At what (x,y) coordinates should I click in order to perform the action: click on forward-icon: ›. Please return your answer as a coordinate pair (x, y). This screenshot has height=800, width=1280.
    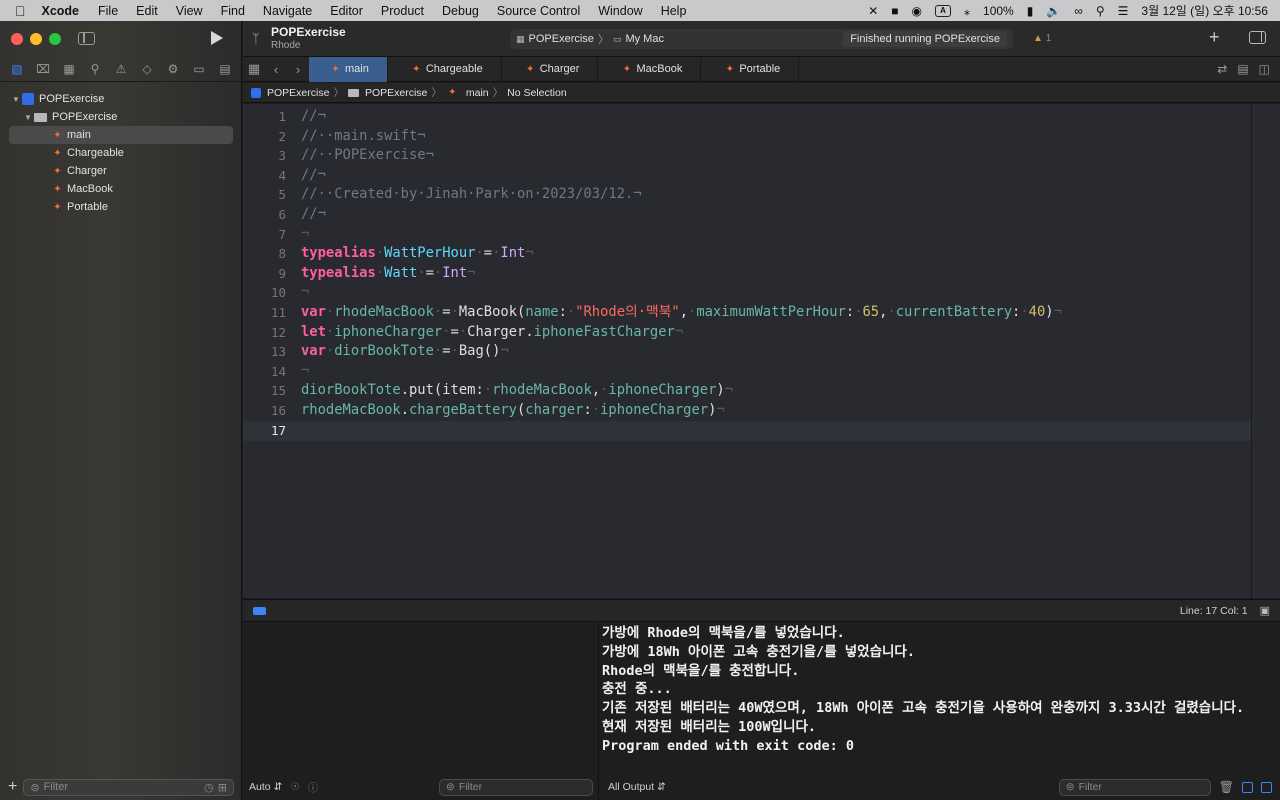
    Looking at the image, I should click on (298, 69).